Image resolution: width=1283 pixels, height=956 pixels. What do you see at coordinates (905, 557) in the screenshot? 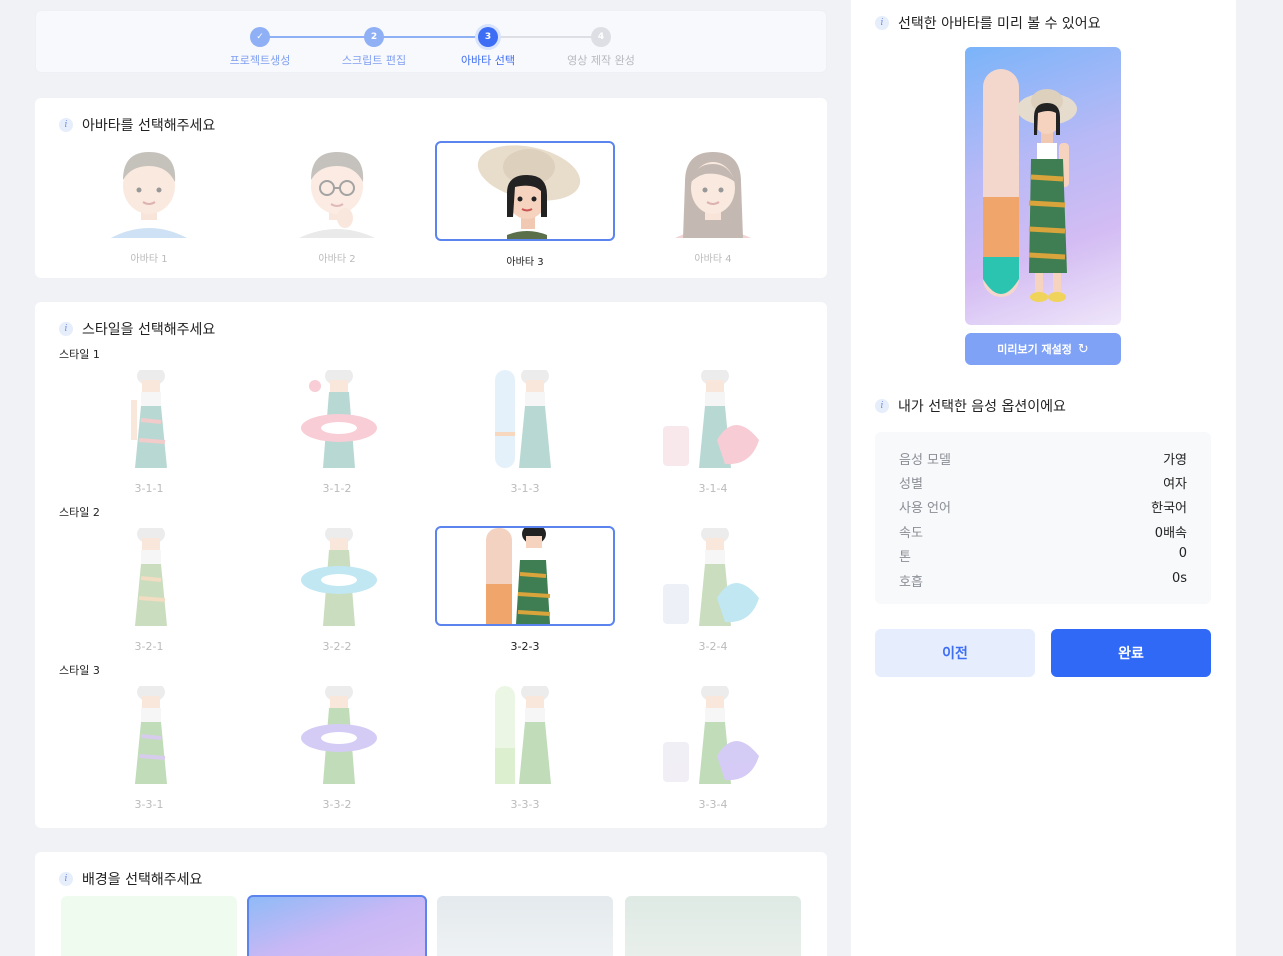
I see `voice-key: 톤` at bounding box center [905, 557].